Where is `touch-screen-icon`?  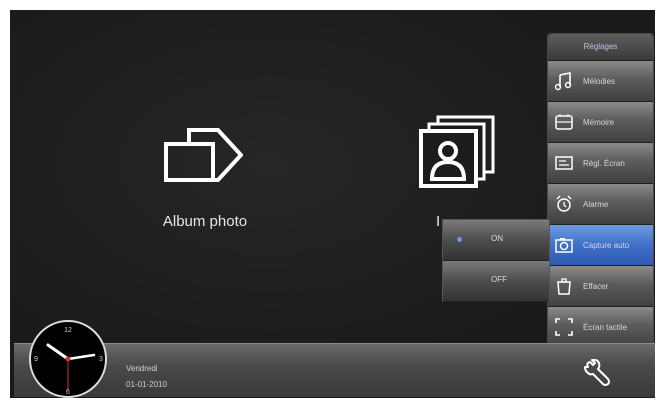 touch-screen-icon is located at coordinates (564, 327).